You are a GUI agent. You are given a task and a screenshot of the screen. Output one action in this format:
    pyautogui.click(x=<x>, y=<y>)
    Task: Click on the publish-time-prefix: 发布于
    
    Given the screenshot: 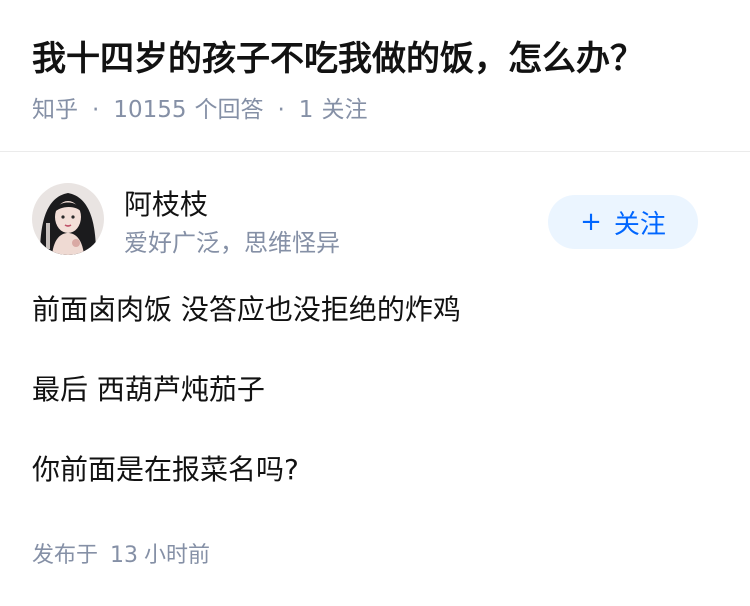 What is the action you would take?
    pyautogui.click(x=65, y=555)
    